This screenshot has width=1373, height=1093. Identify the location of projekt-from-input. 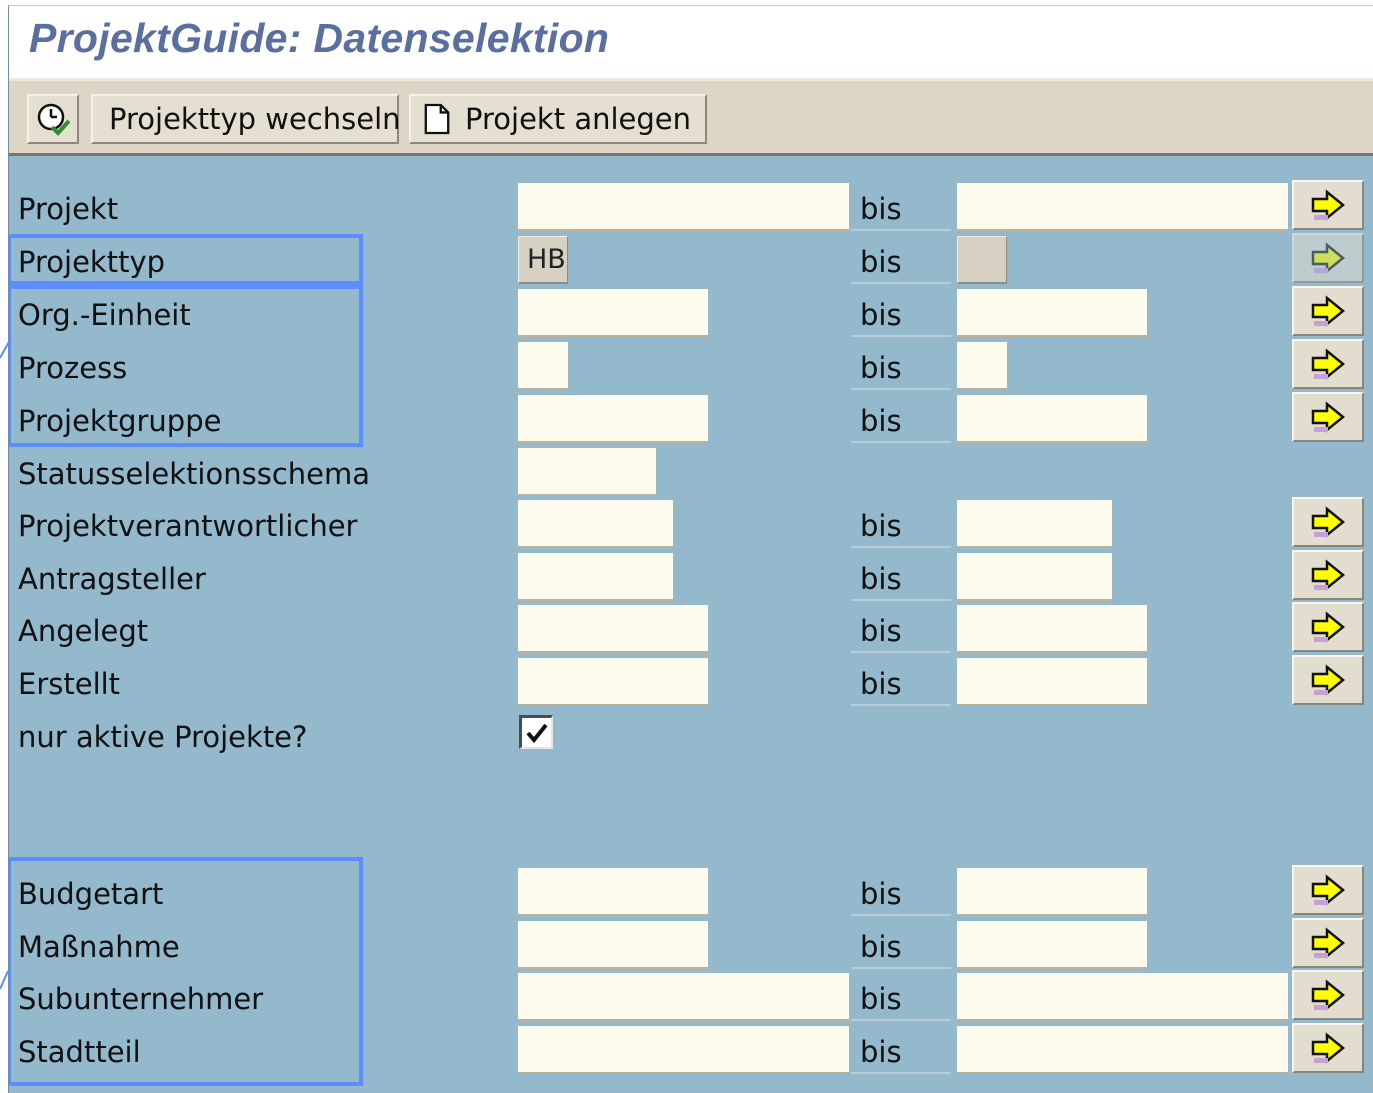
(683, 207).